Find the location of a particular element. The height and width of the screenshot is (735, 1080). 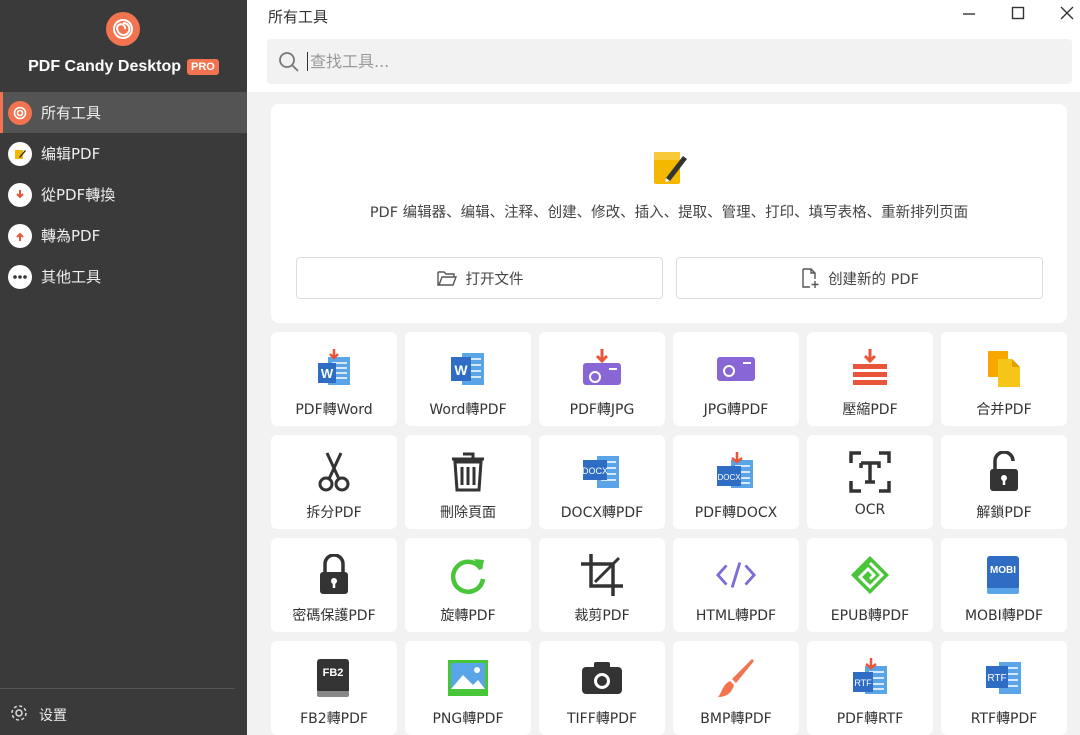

tool-password-protect-pdf: 密碼保護PDF is located at coordinates (334, 585).